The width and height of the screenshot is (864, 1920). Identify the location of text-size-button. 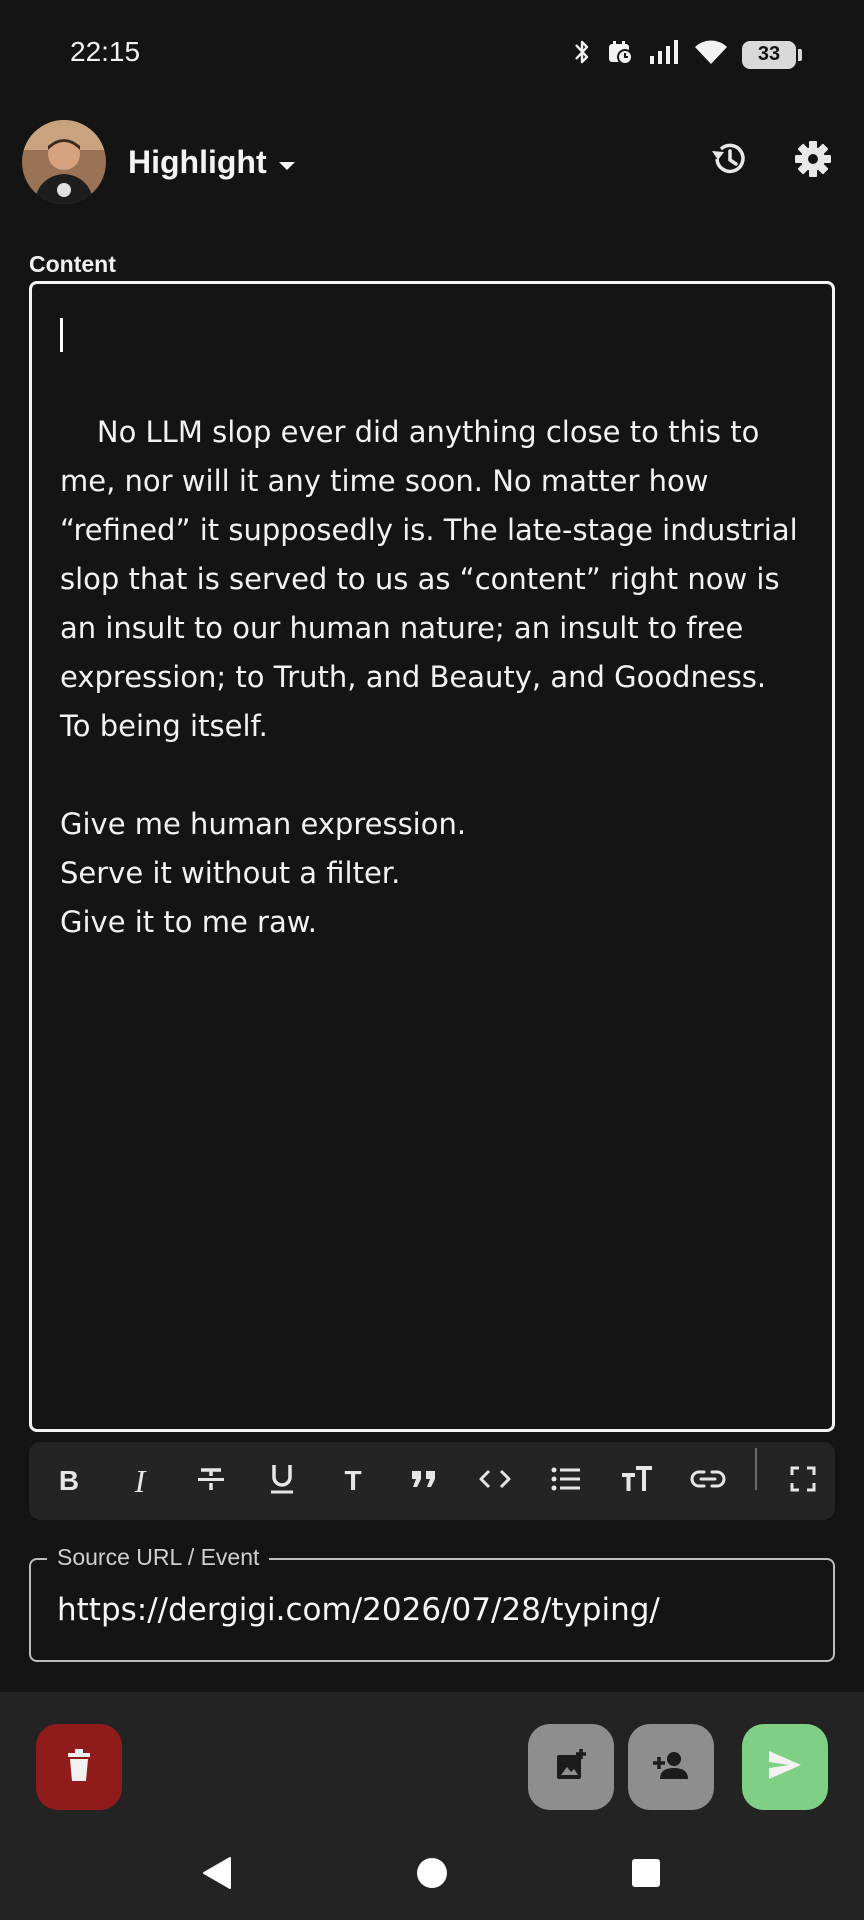
(637, 1481).